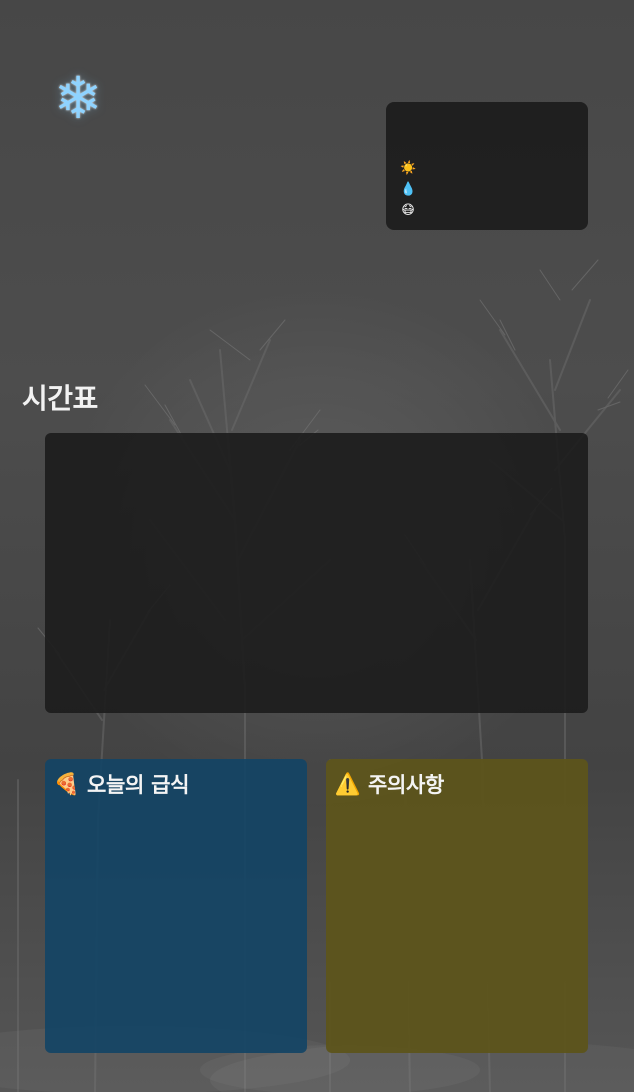 The width and height of the screenshot is (634, 1092). What do you see at coordinates (138, 785) in the screenshot?
I see `meal-card-title: 오늘의 급식` at bounding box center [138, 785].